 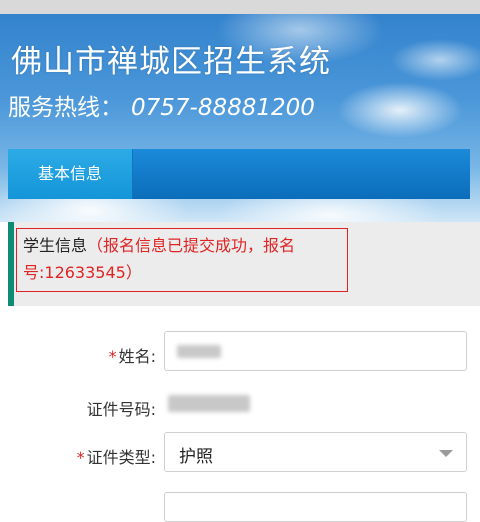 I want to click on submission-notice: 学生信息（报名信息已提交成功，报名号:12633545）, so click(x=182, y=260).